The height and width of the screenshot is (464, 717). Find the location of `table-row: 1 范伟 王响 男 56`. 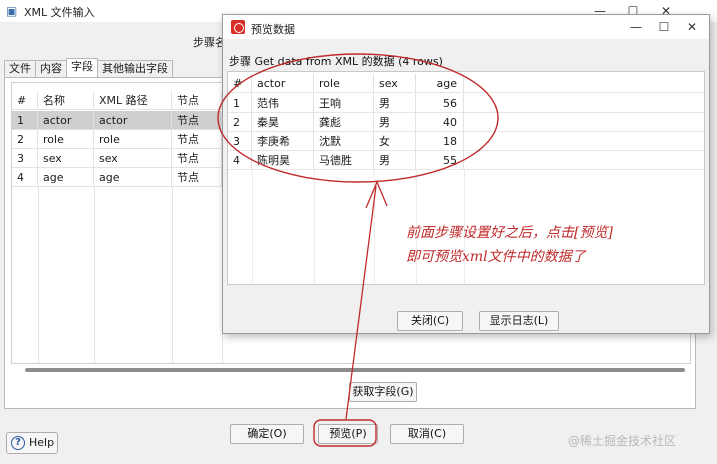

table-row: 1 范伟 王响 男 56 is located at coordinates (466, 103).